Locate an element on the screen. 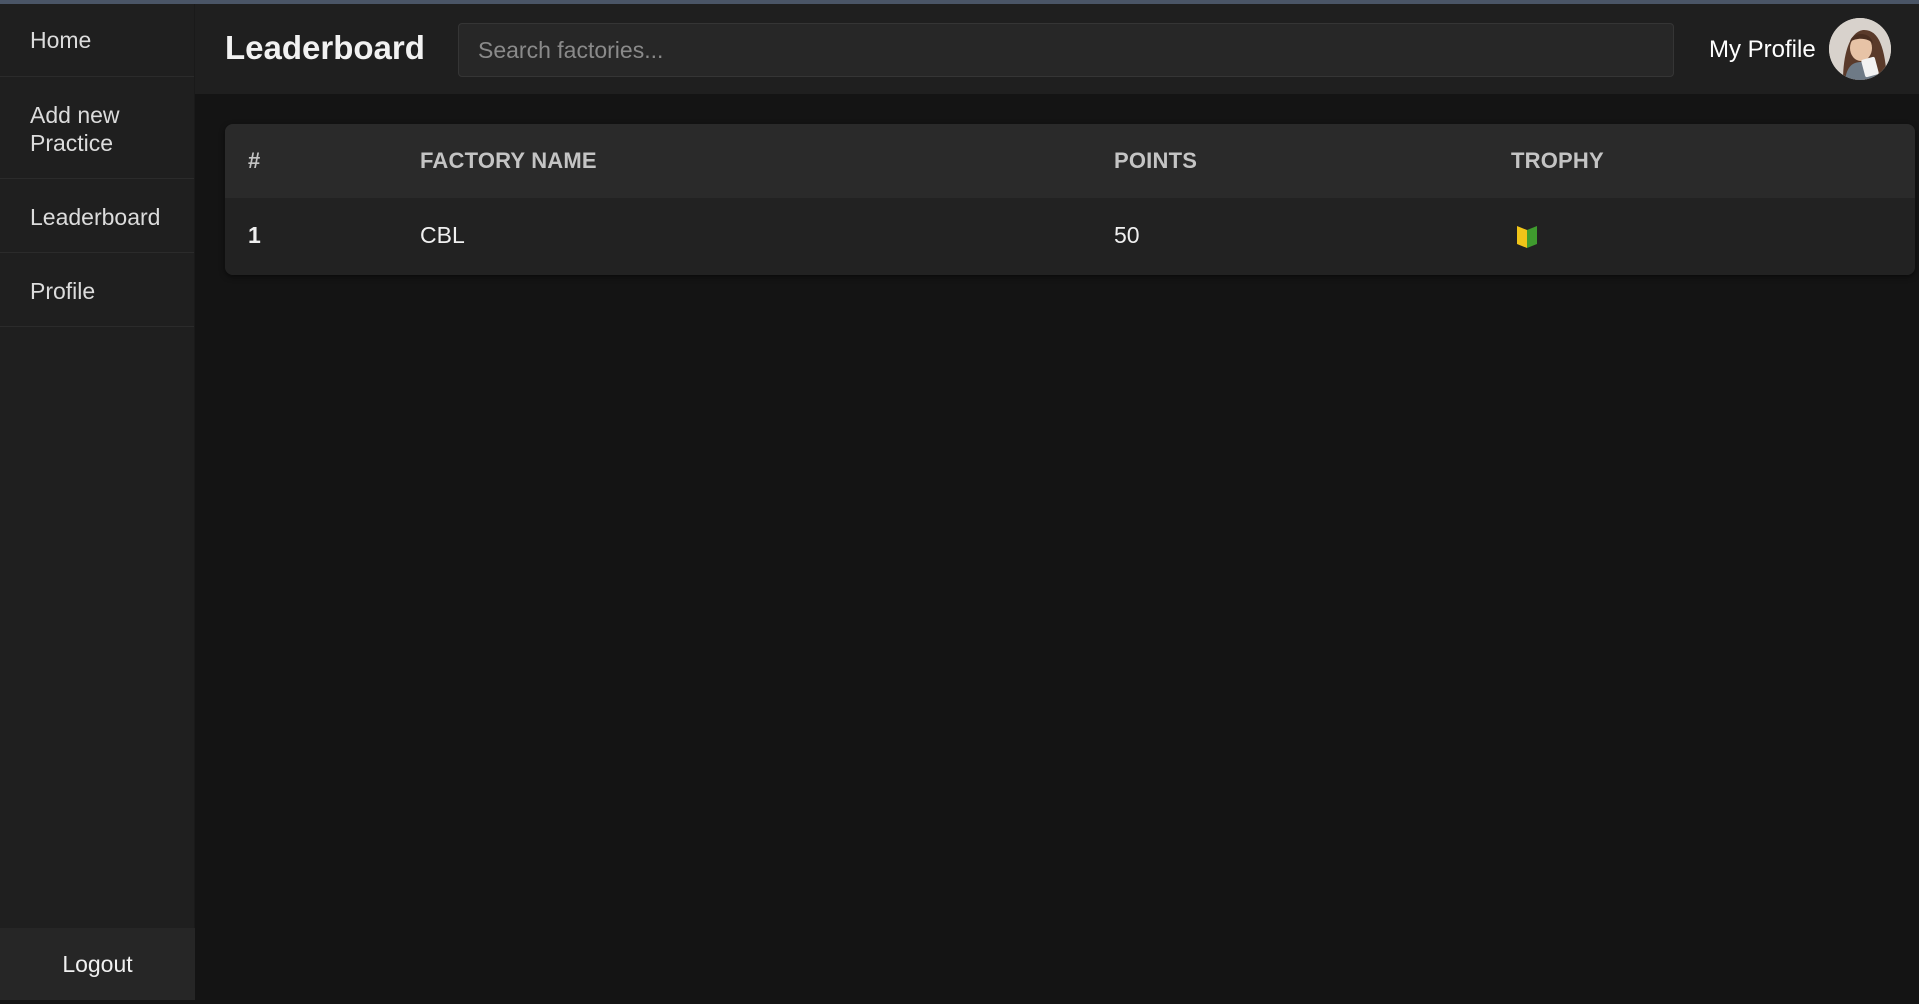 Image resolution: width=1919 pixels, height=1004 pixels. leaderboard-table: # FACTORY NAME POINTS TROPHY 1 CBL 50 is located at coordinates (1070, 199).